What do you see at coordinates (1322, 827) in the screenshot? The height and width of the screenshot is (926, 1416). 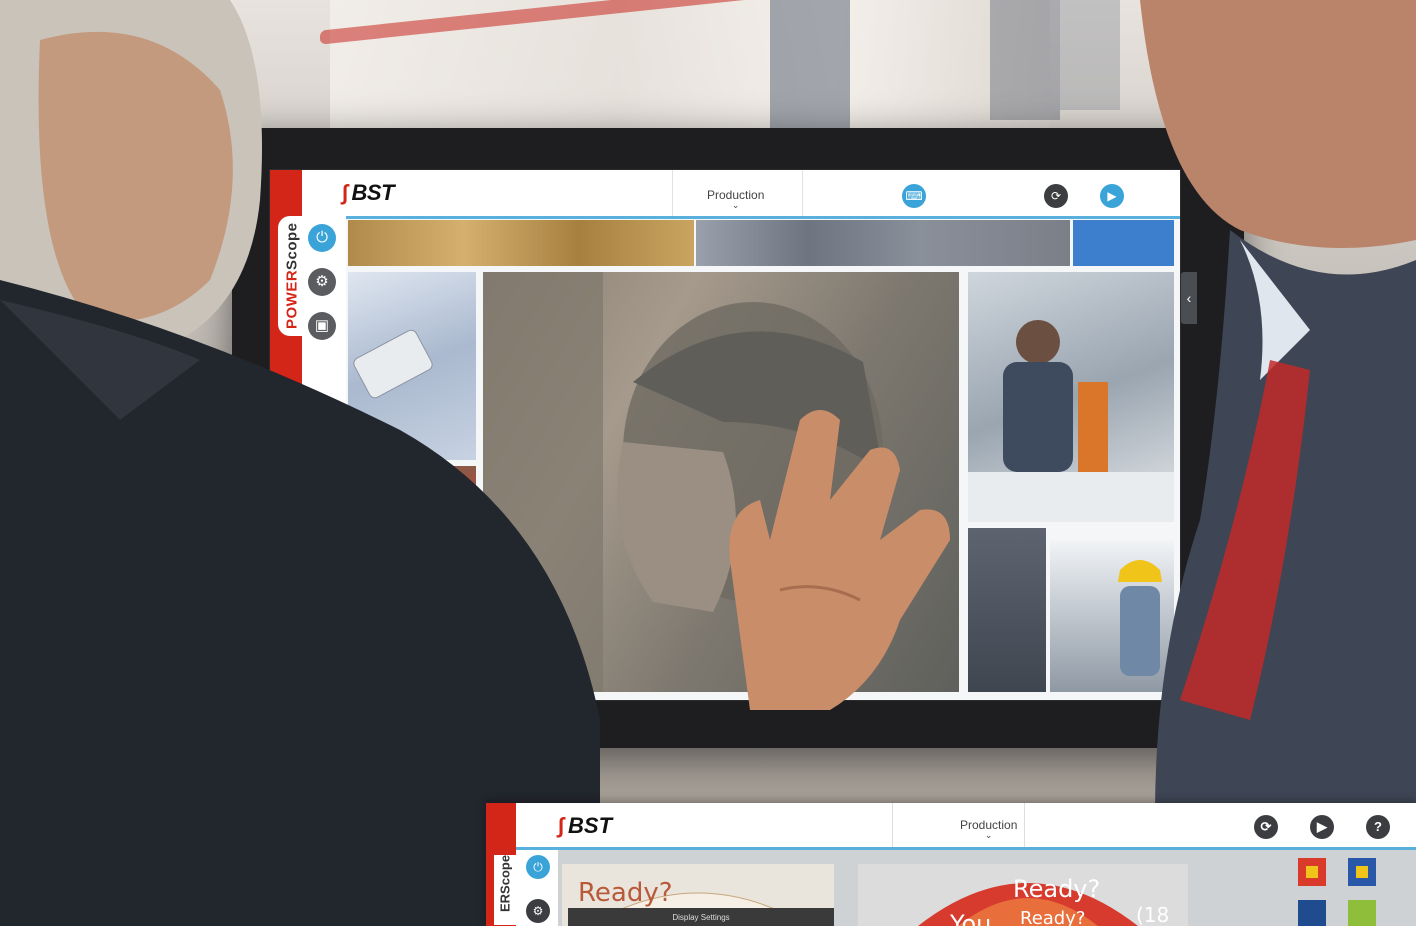 I see `play-icon: ▶` at bounding box center [1322, 827].